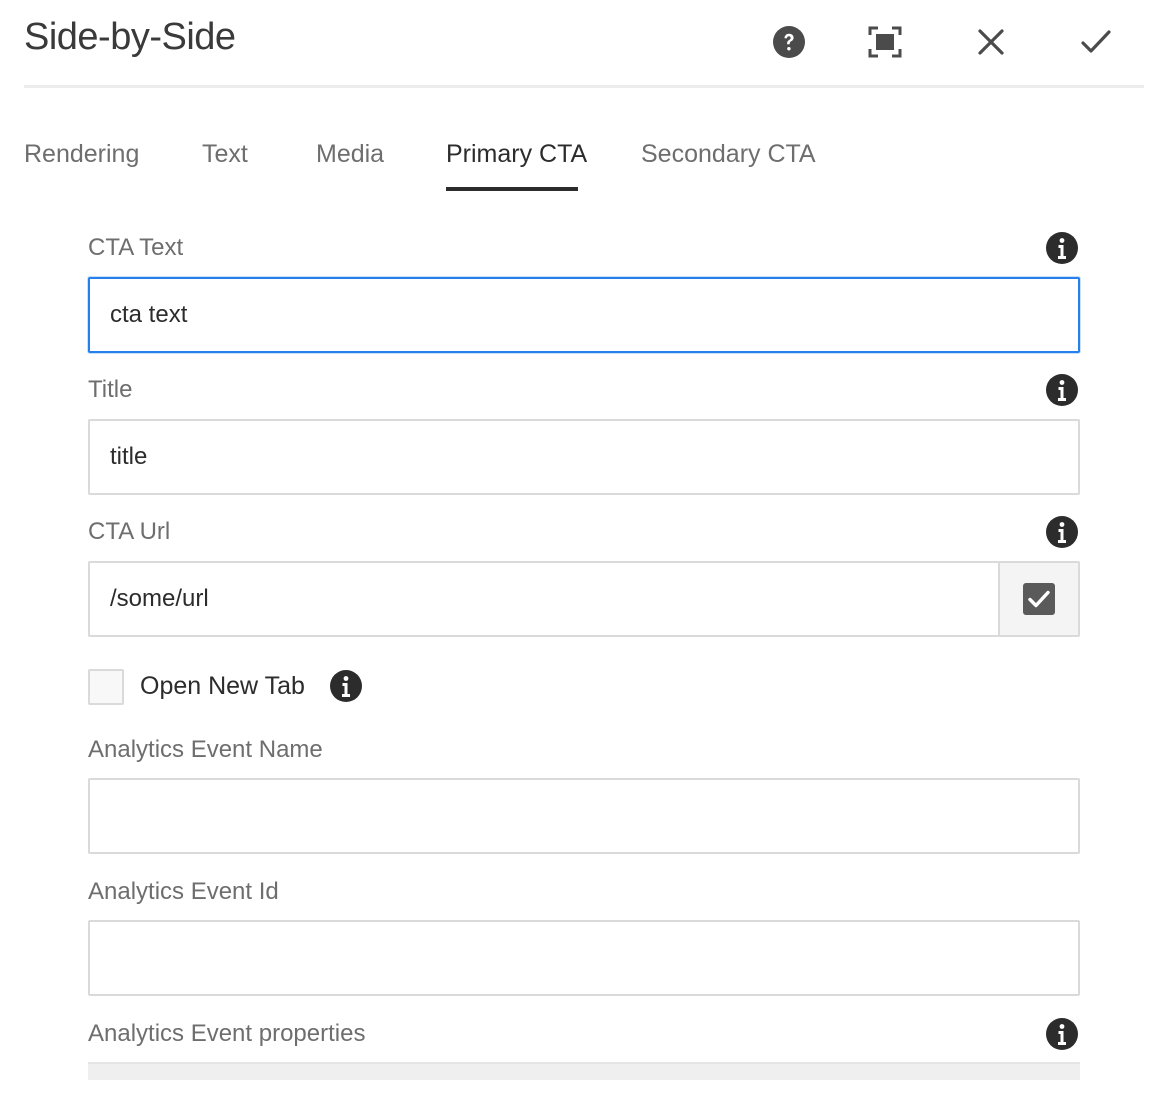  I want to click on checkbox-checked-icon, so click(1039, 599).